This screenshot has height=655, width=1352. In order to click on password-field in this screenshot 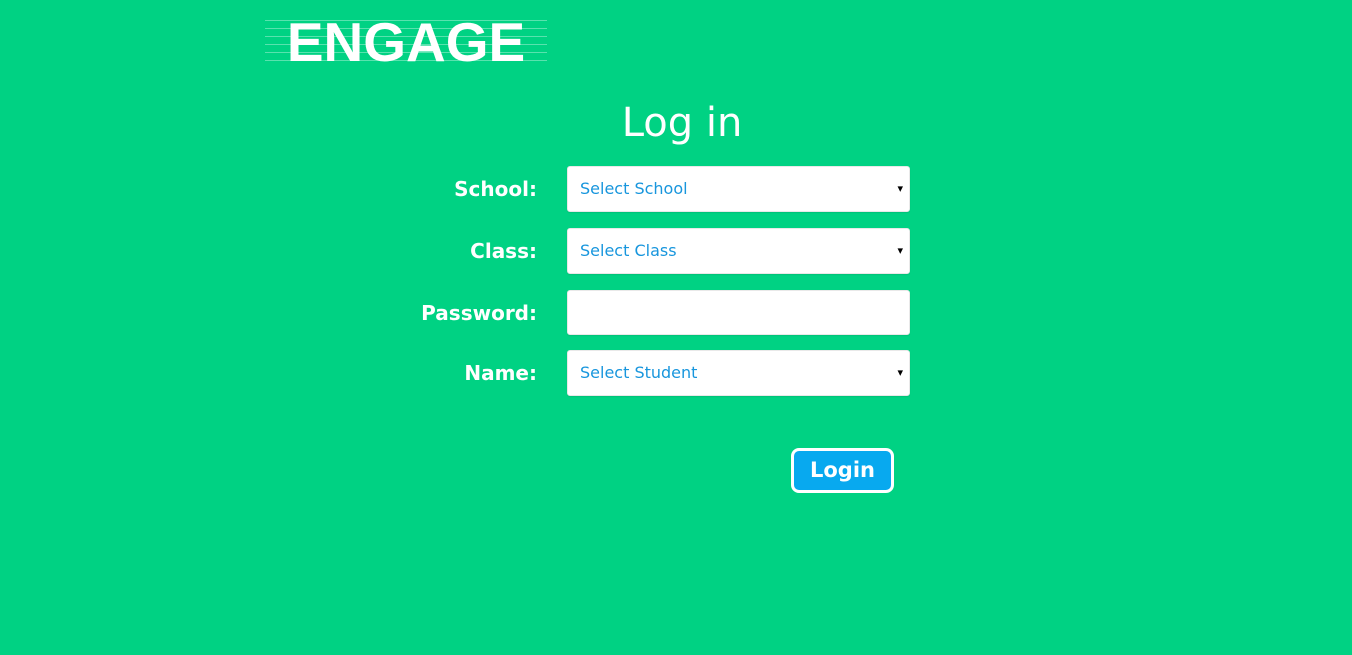, I will do `click(738, 312)`.